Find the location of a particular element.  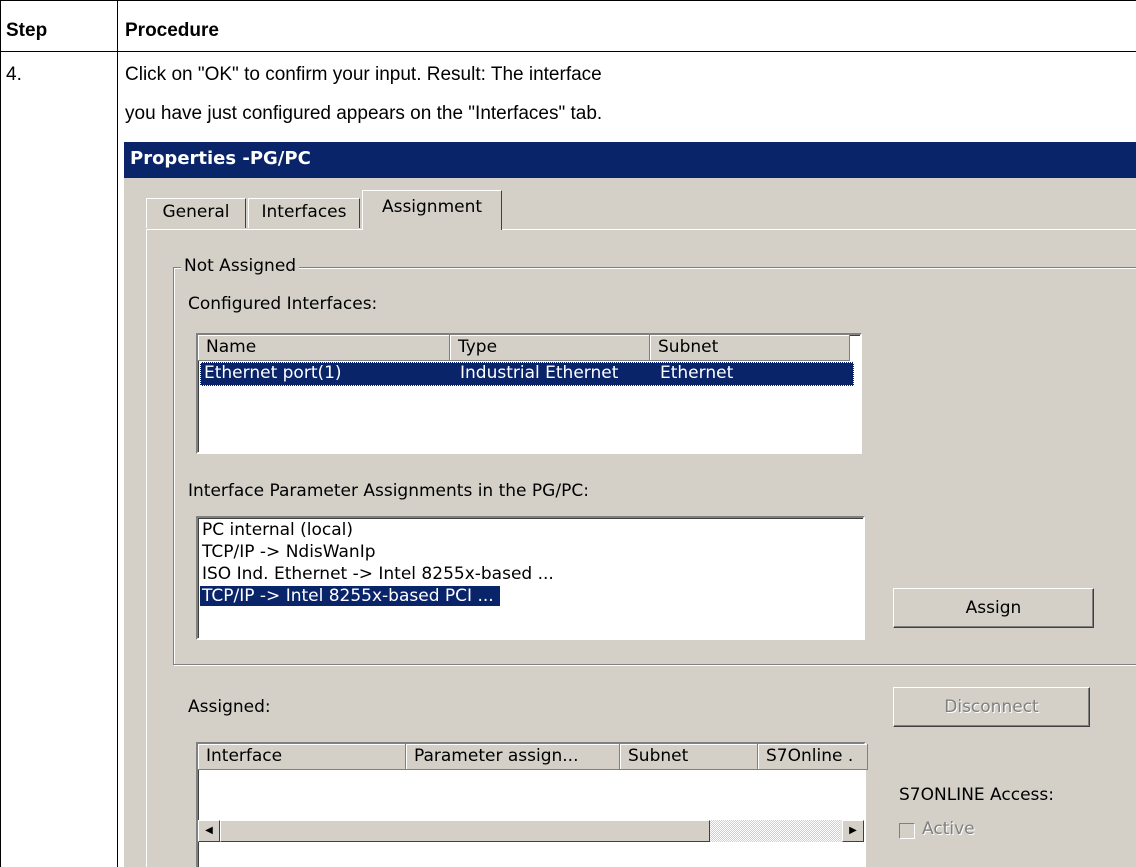

tab-interfaces-label: Interfaces is located at coordinates (304, 212).